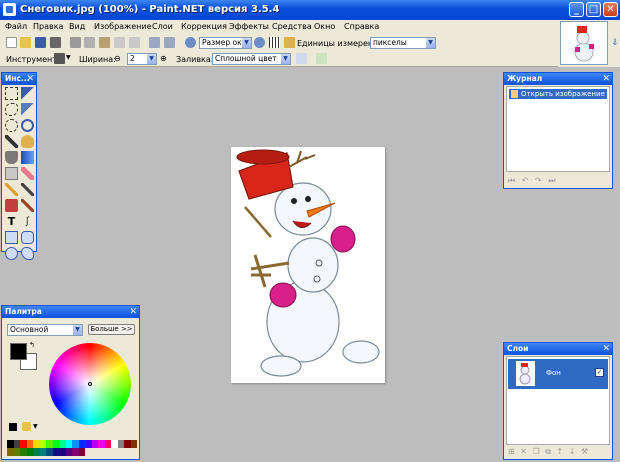 This screenshot has width=620, height=462. What do you see at coordinates (599, 372) in the screenshot?
I see `layer-visibility-checkbox: ✓` at bounding box center [599, 372].